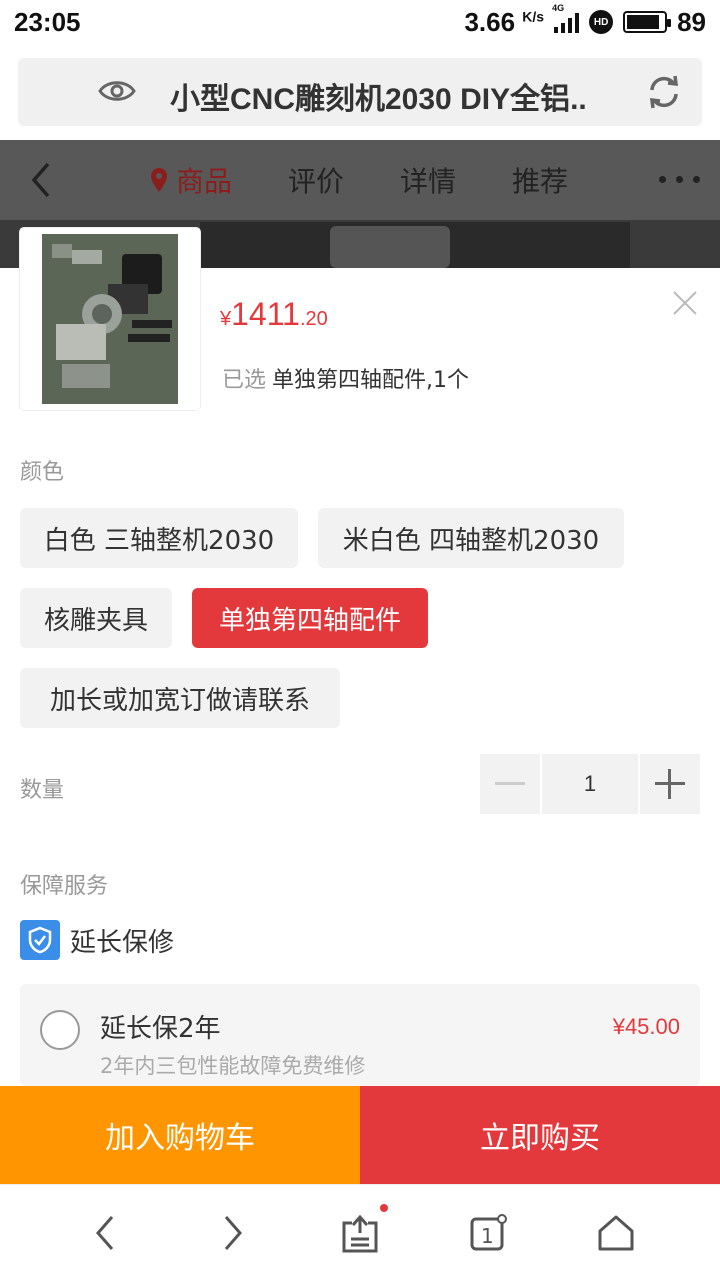 The height and width of the screenshot is (1280, 720). Describe the element at coordinates (685, 303) in the screenshot. I see `close-icon` at that location.